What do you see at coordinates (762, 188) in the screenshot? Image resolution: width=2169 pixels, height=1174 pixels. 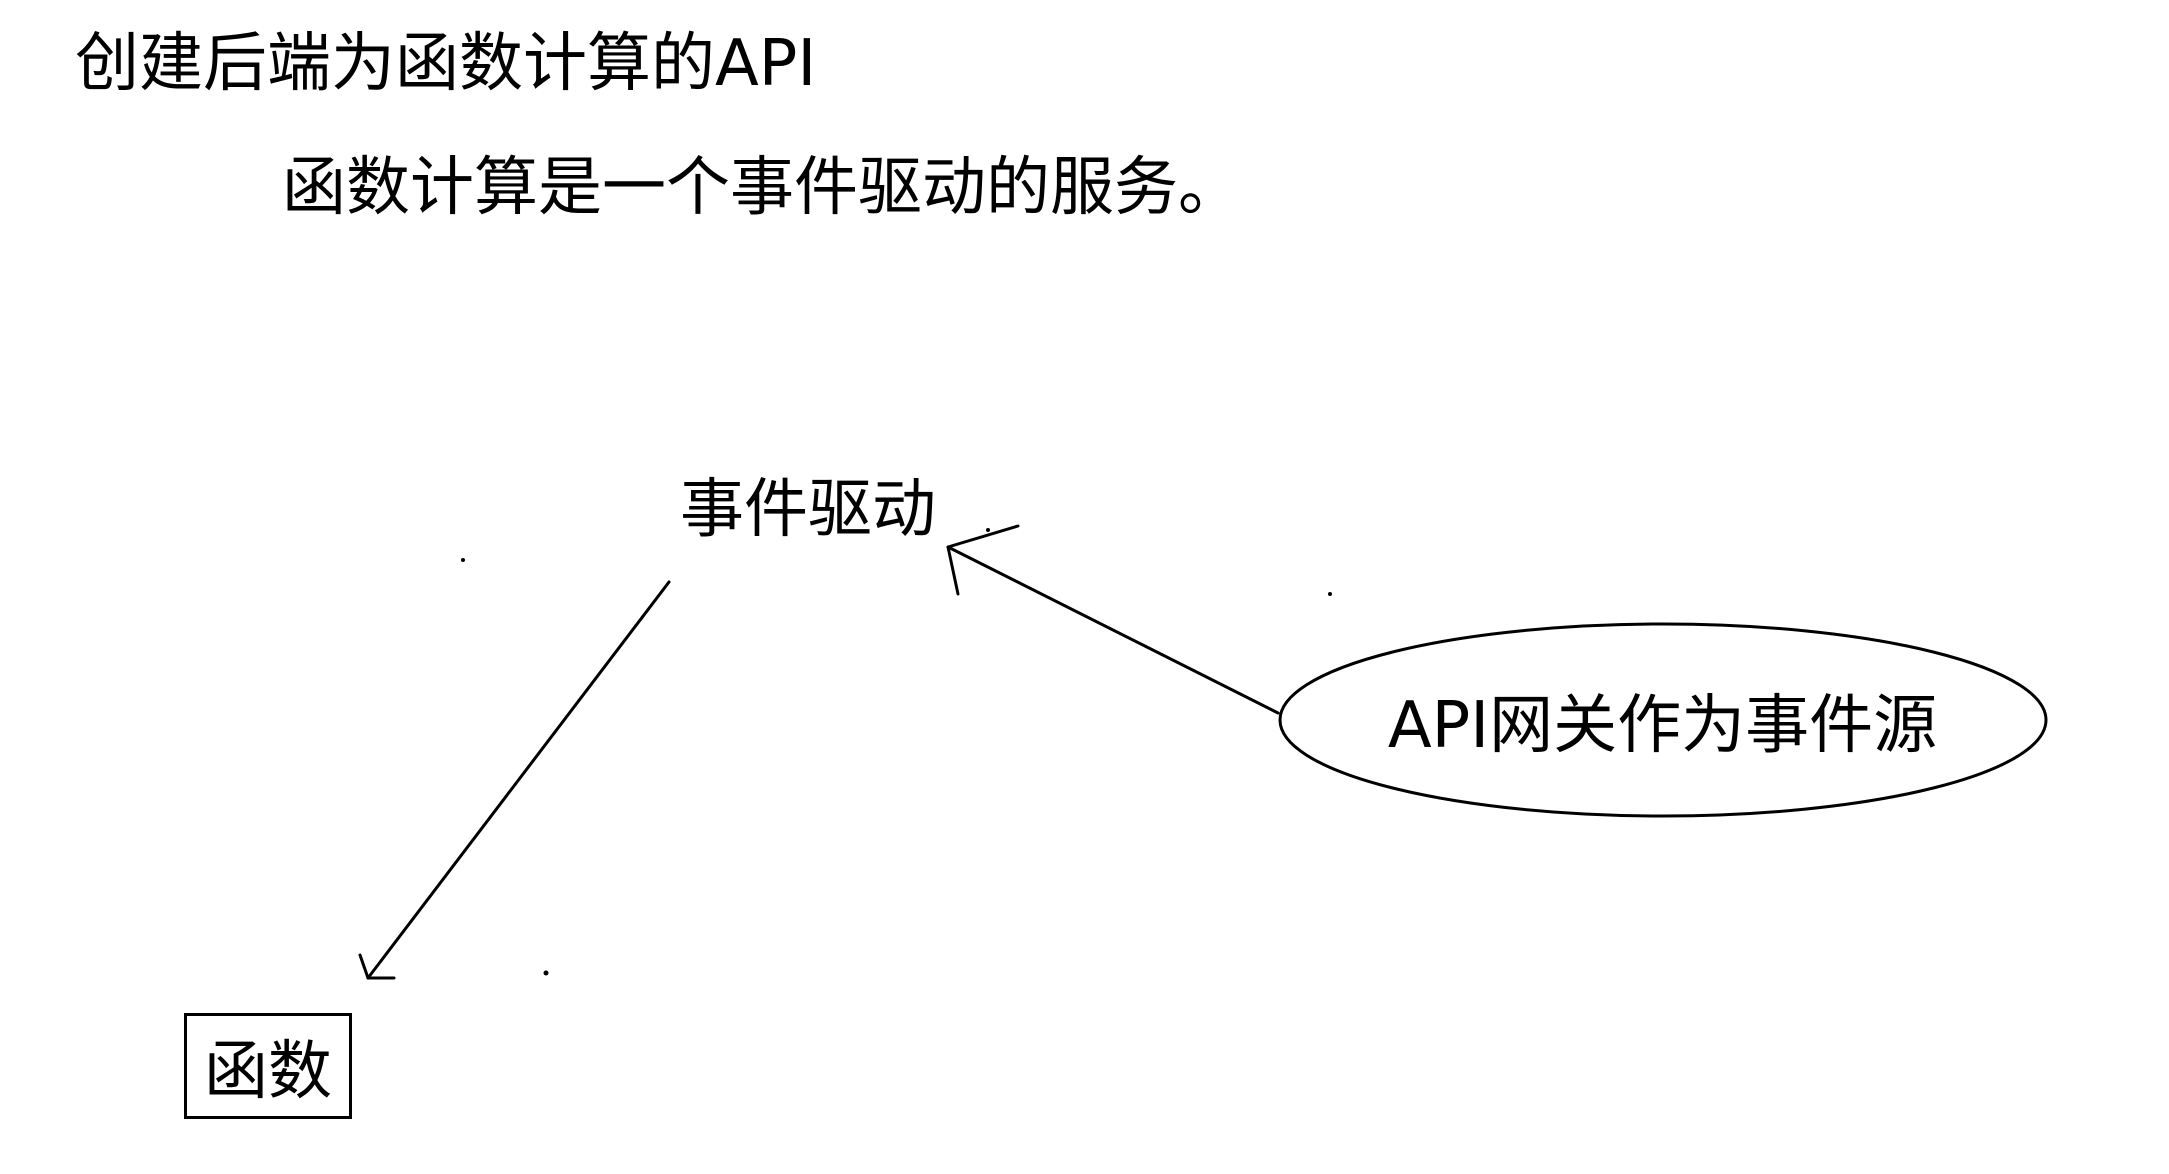 I see `page-subtitle: 函数计算是一个事件驱动的服务。` at bounding box center [762, 188].